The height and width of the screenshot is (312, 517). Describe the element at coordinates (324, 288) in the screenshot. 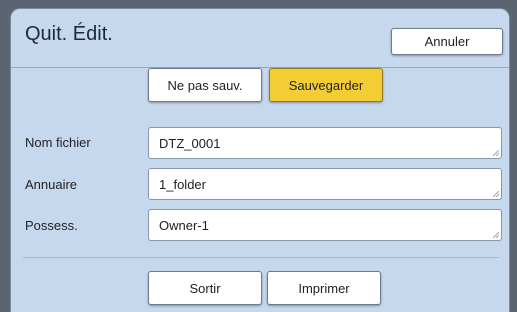

I see `print-button: Imprimer` at that location.